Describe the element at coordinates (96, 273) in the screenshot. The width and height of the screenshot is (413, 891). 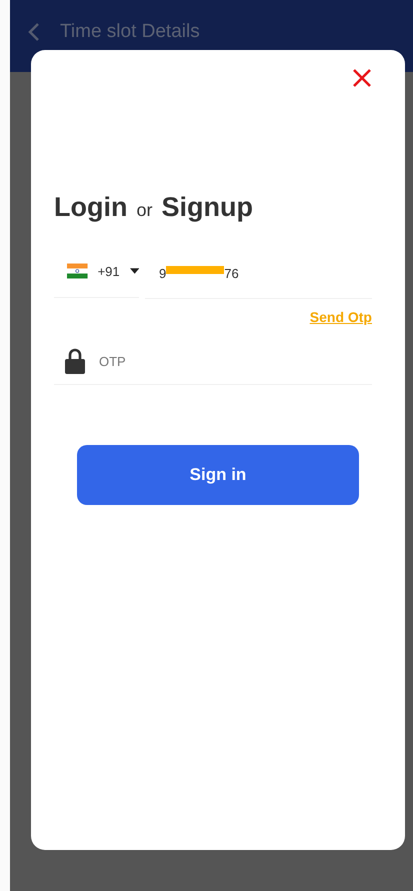
I see `country-code-picker: +91` at that location.